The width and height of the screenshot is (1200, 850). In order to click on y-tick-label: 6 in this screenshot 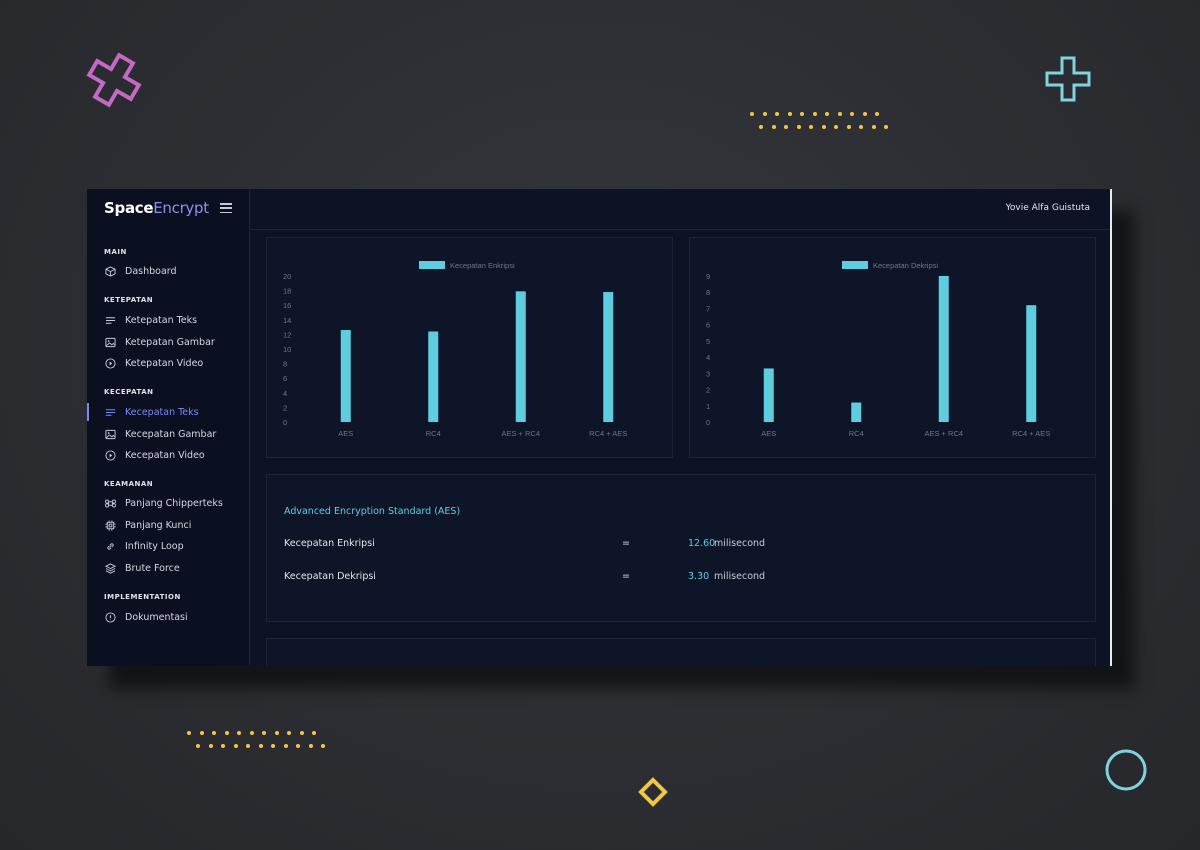, I will do `click(708, 325)`.